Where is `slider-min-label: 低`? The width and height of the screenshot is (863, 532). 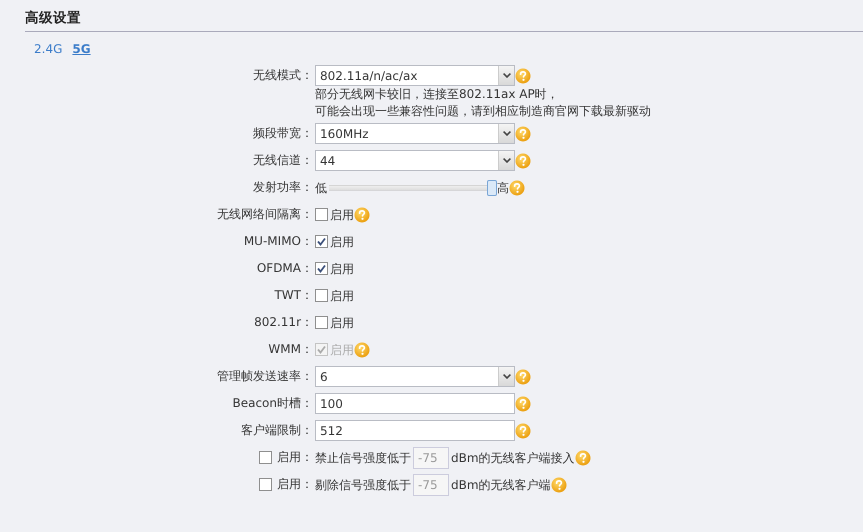
slider-min-label: 低 is located at coordinates (321, 188).